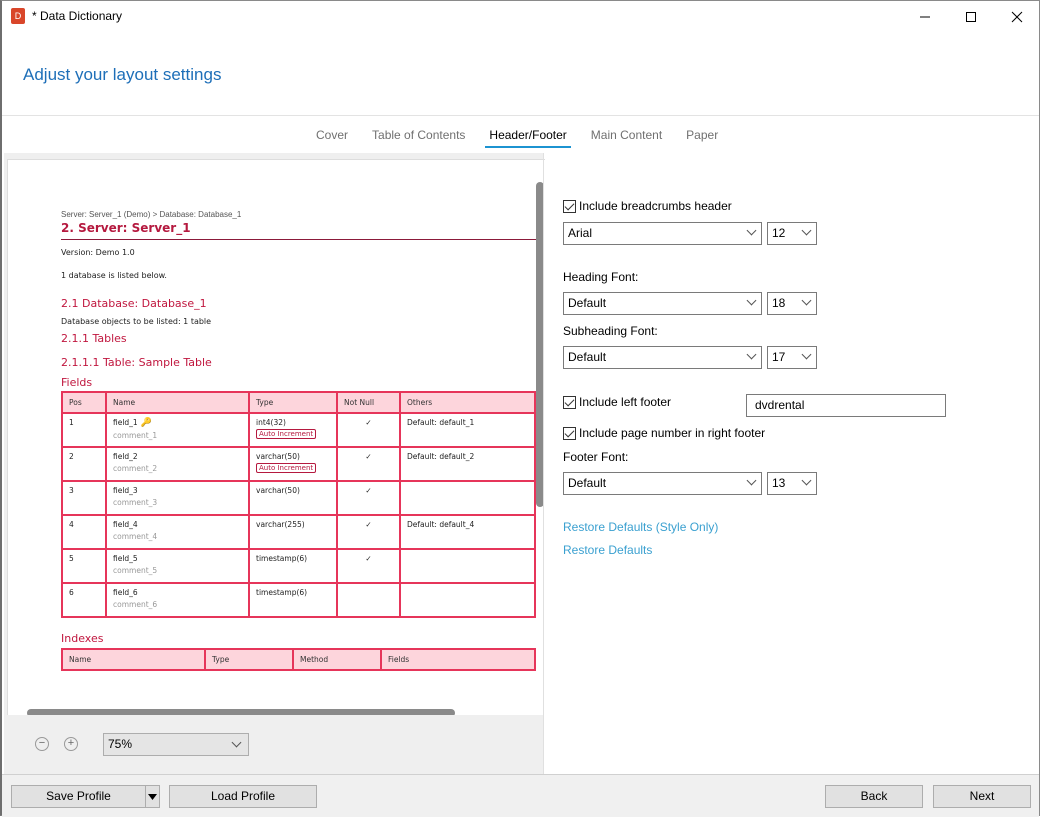 The image size is (1040, 817). What do you see at coordinates (135, 468) in the screenshot?
I see `field-comment: comment_2` at bounding box center [135, 468].